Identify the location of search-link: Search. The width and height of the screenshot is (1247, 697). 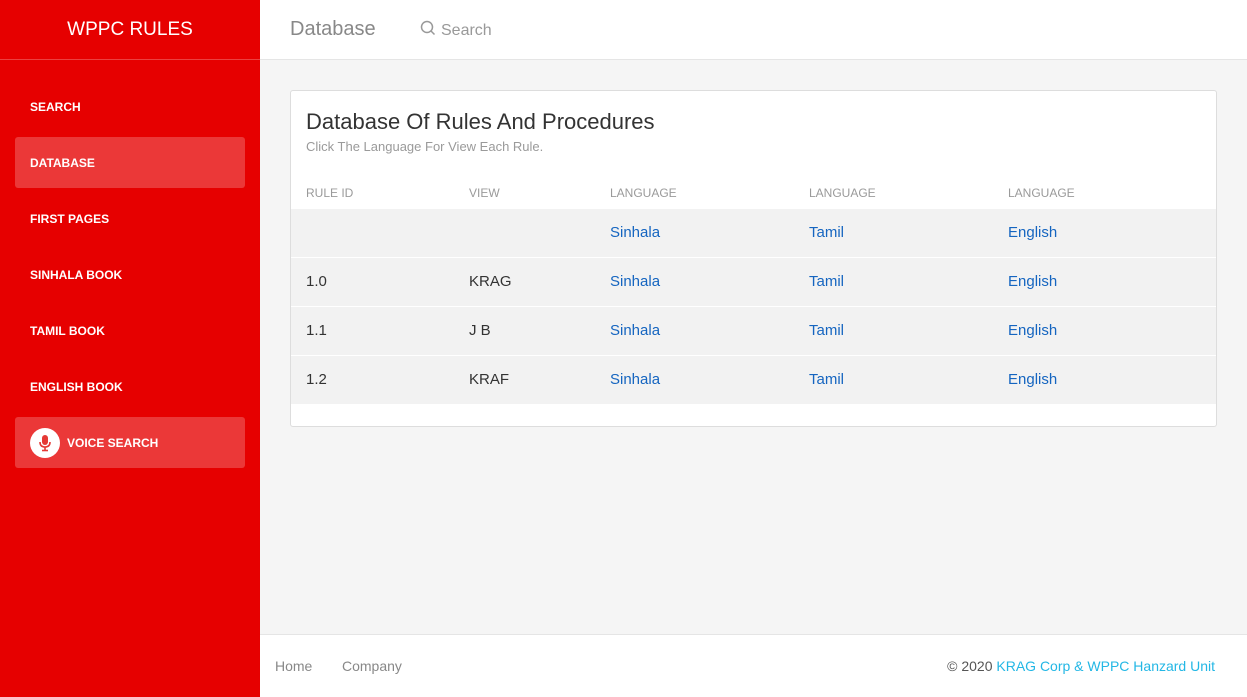
(456, 30).